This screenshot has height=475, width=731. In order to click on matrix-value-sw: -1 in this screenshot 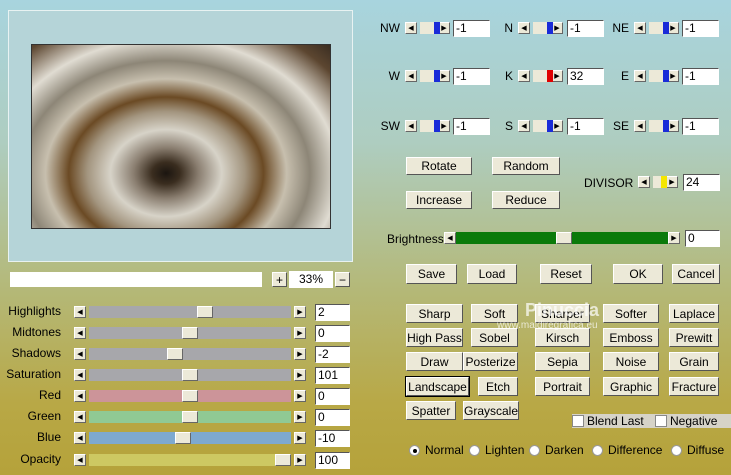, I will do `click(471, 126)`.